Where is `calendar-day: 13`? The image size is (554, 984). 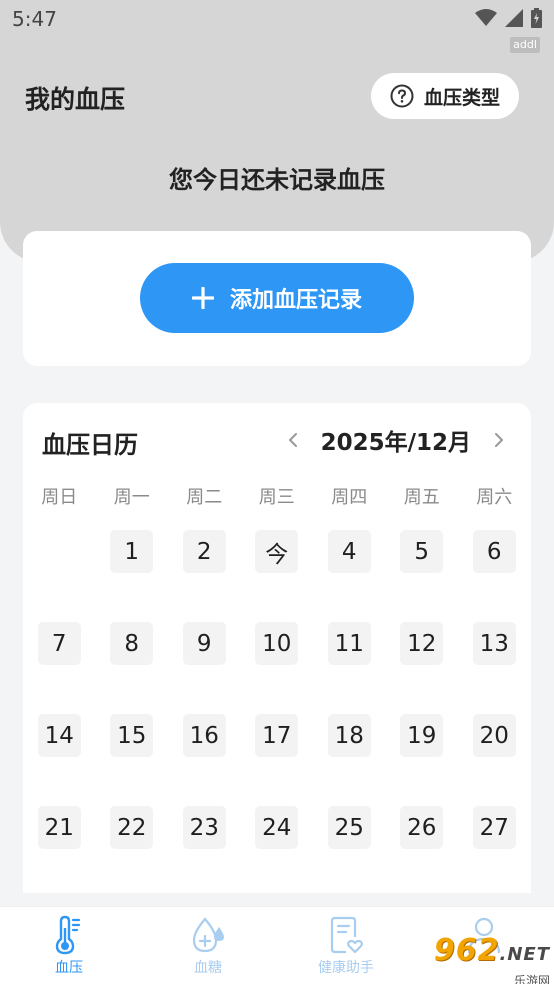
calendar-day: 13 is located at coordinates (494, 643).